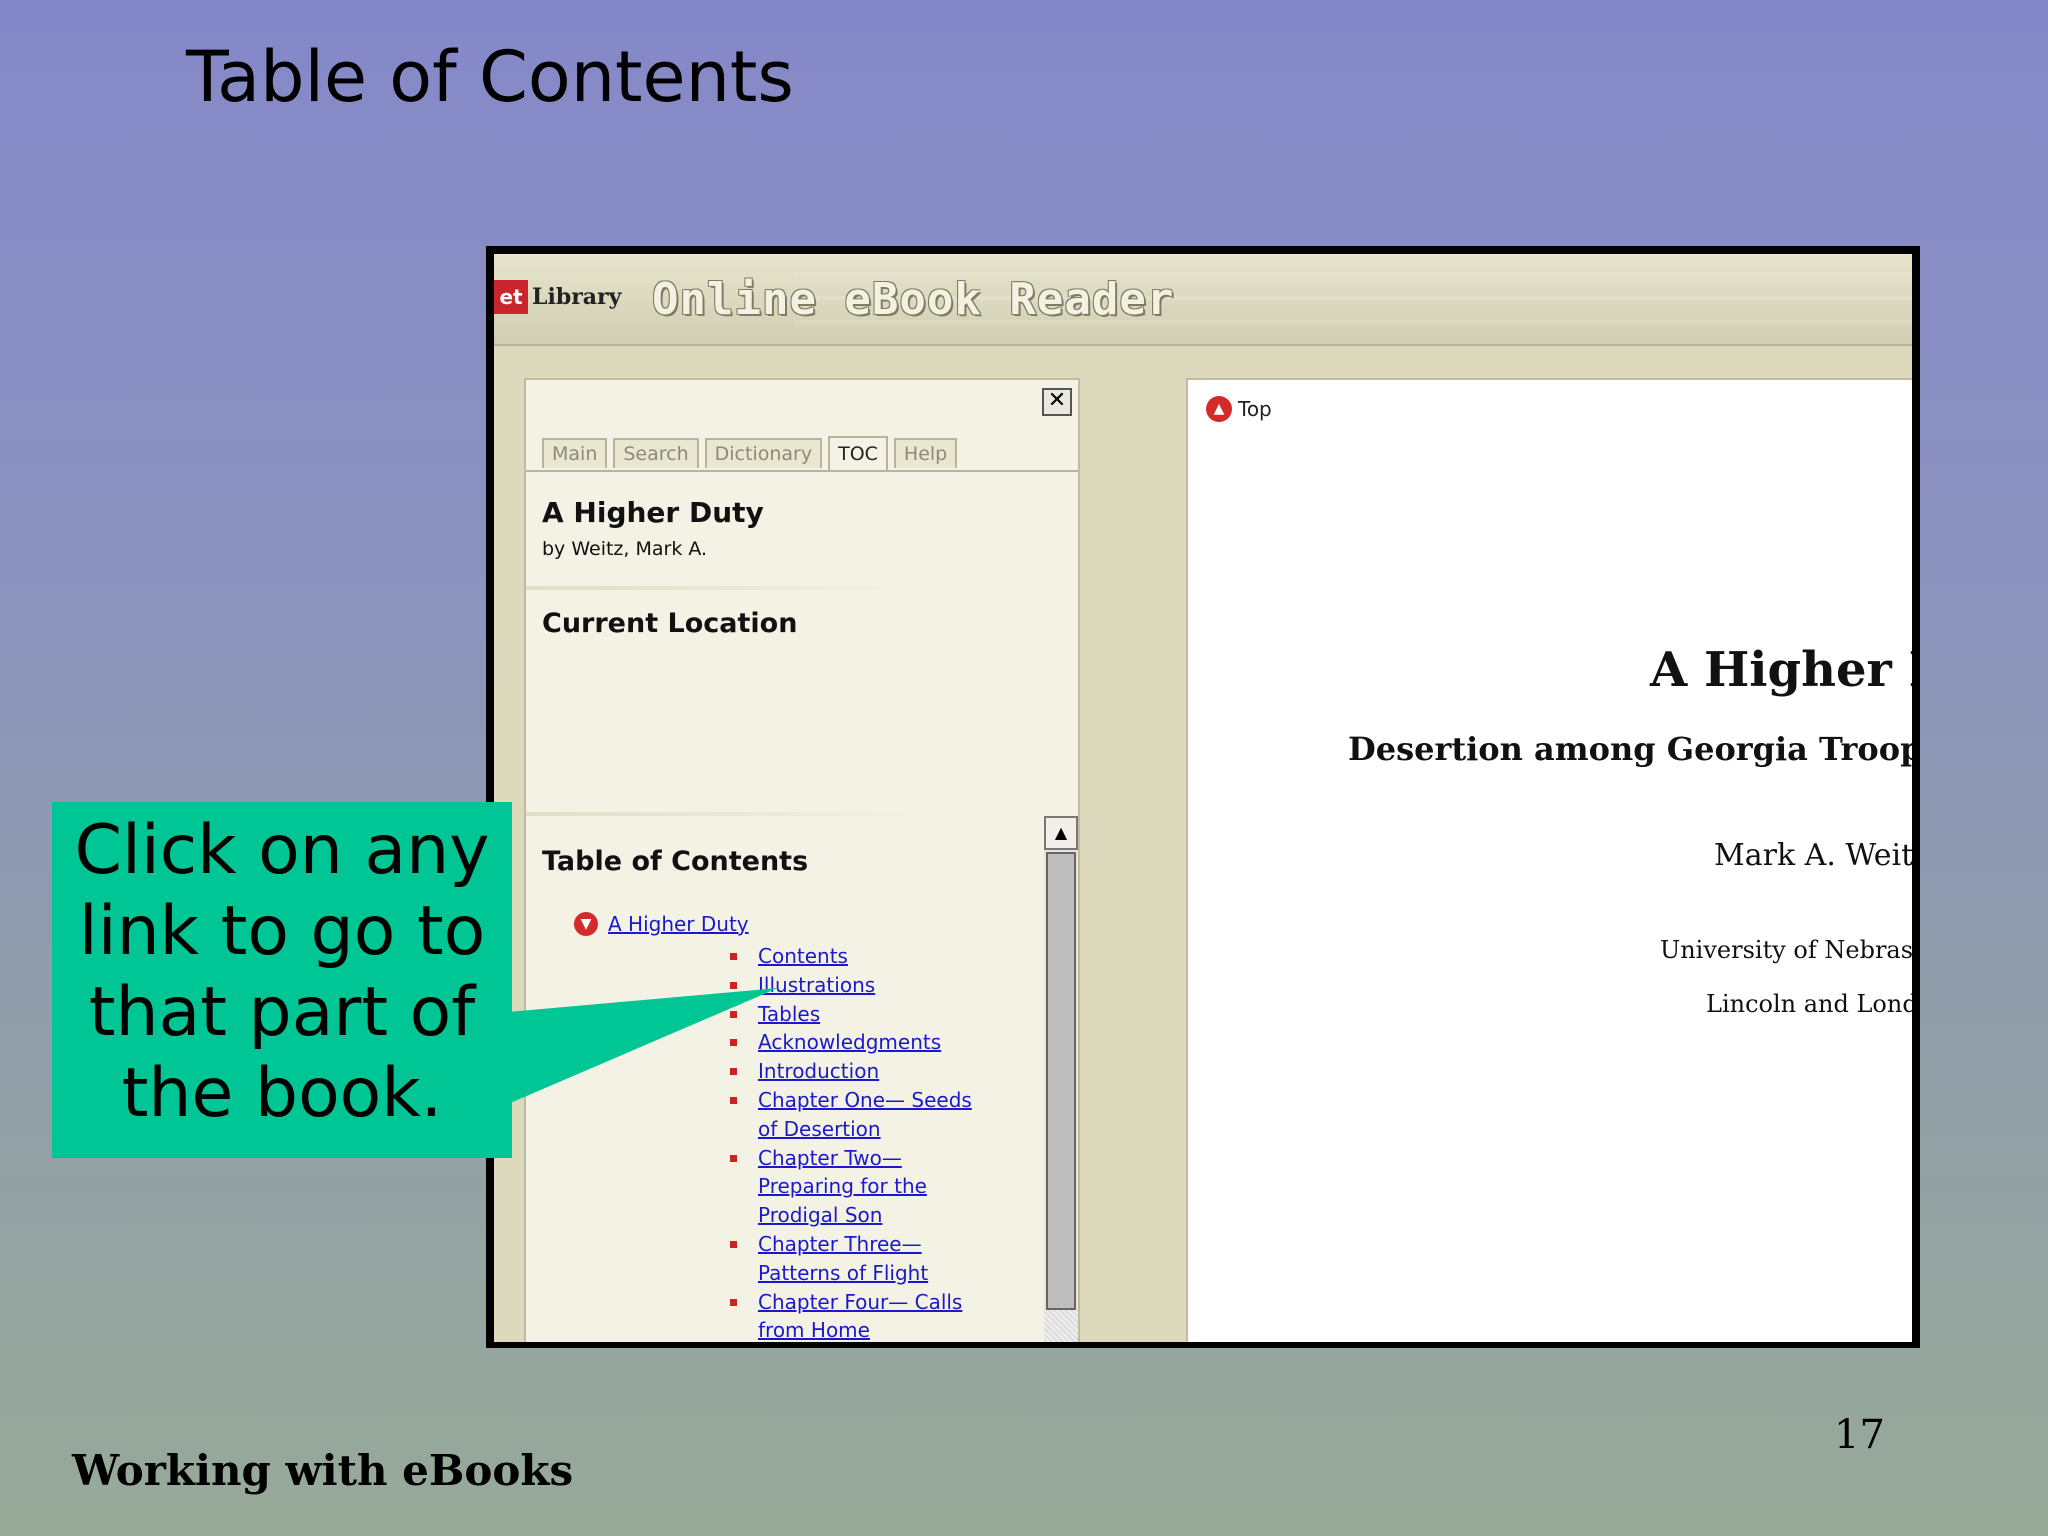 The image size is (2048, 1536). What do you see at coordinates (323, 1470) in the screenshot?
I see `slide-footer: Working with eBooks` at bounding box center [323, 1470].